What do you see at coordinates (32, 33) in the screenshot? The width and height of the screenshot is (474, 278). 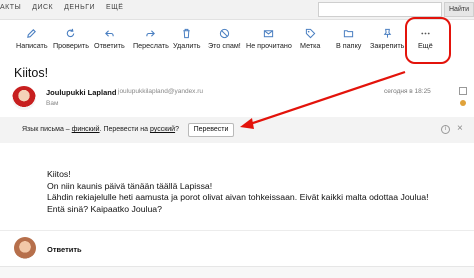 I see `pencil-icon` at bounding box center [32, 33].